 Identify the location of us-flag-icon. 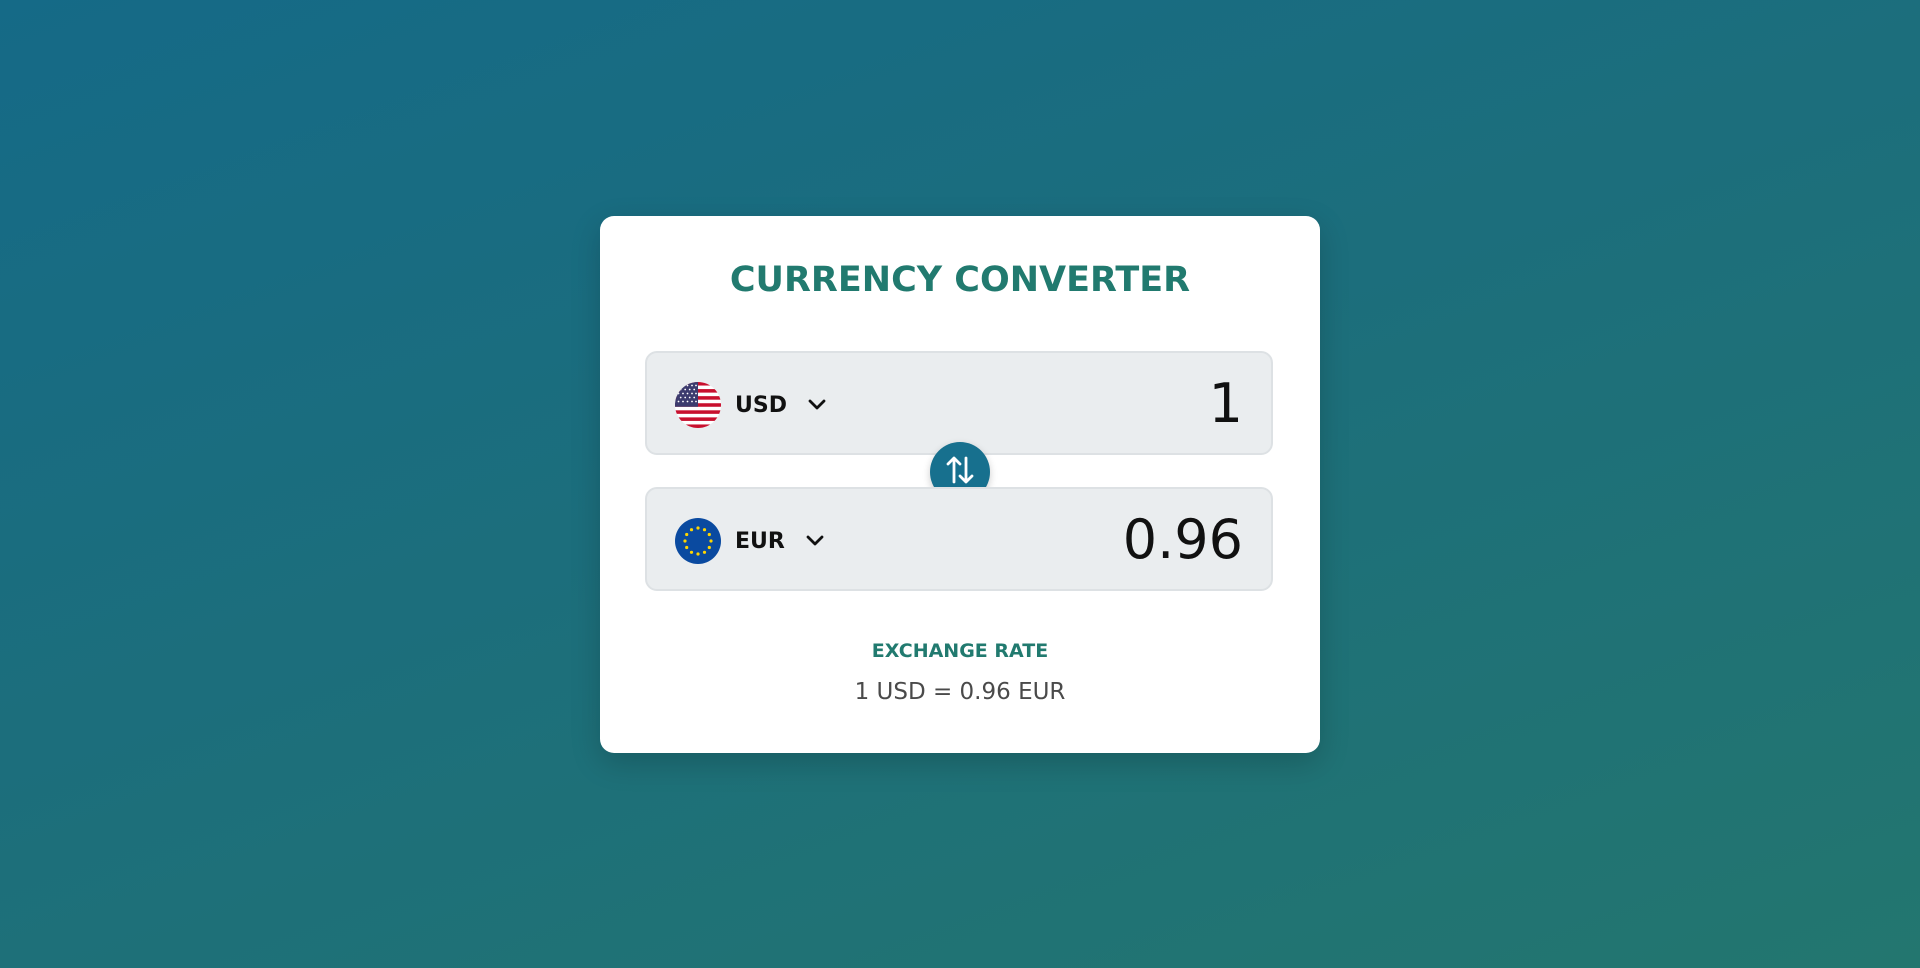
(698, 405).